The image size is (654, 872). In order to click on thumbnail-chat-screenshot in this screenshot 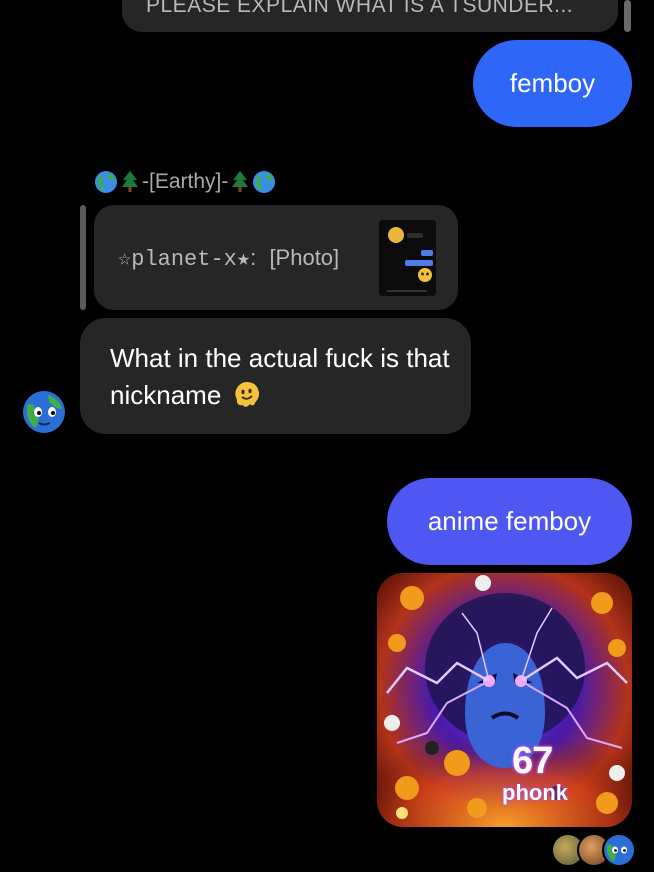, I will do `click(407, 258)`.